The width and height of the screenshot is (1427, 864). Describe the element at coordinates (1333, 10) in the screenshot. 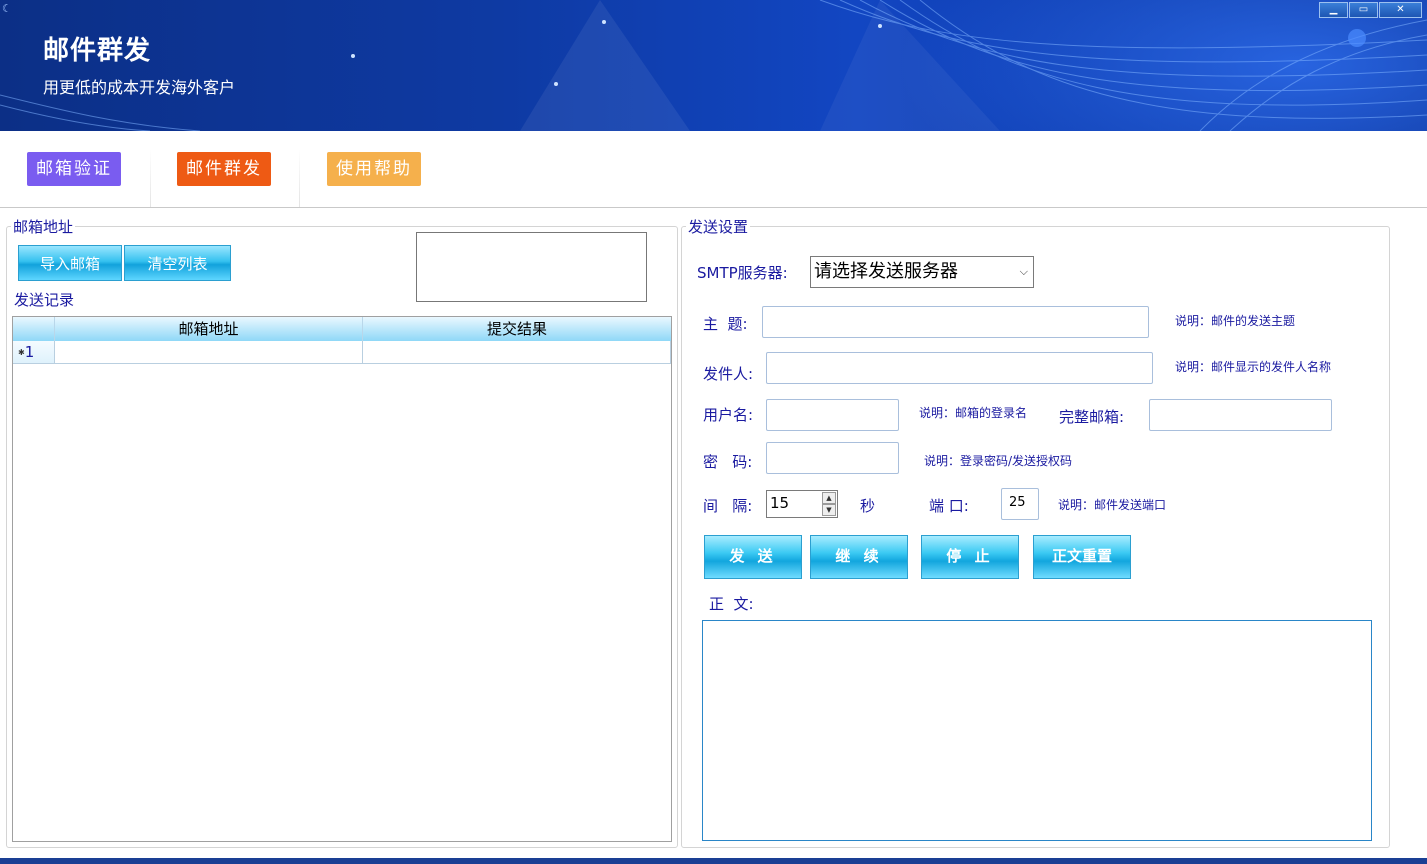

I see `minimize-icon: ▁` at that location.